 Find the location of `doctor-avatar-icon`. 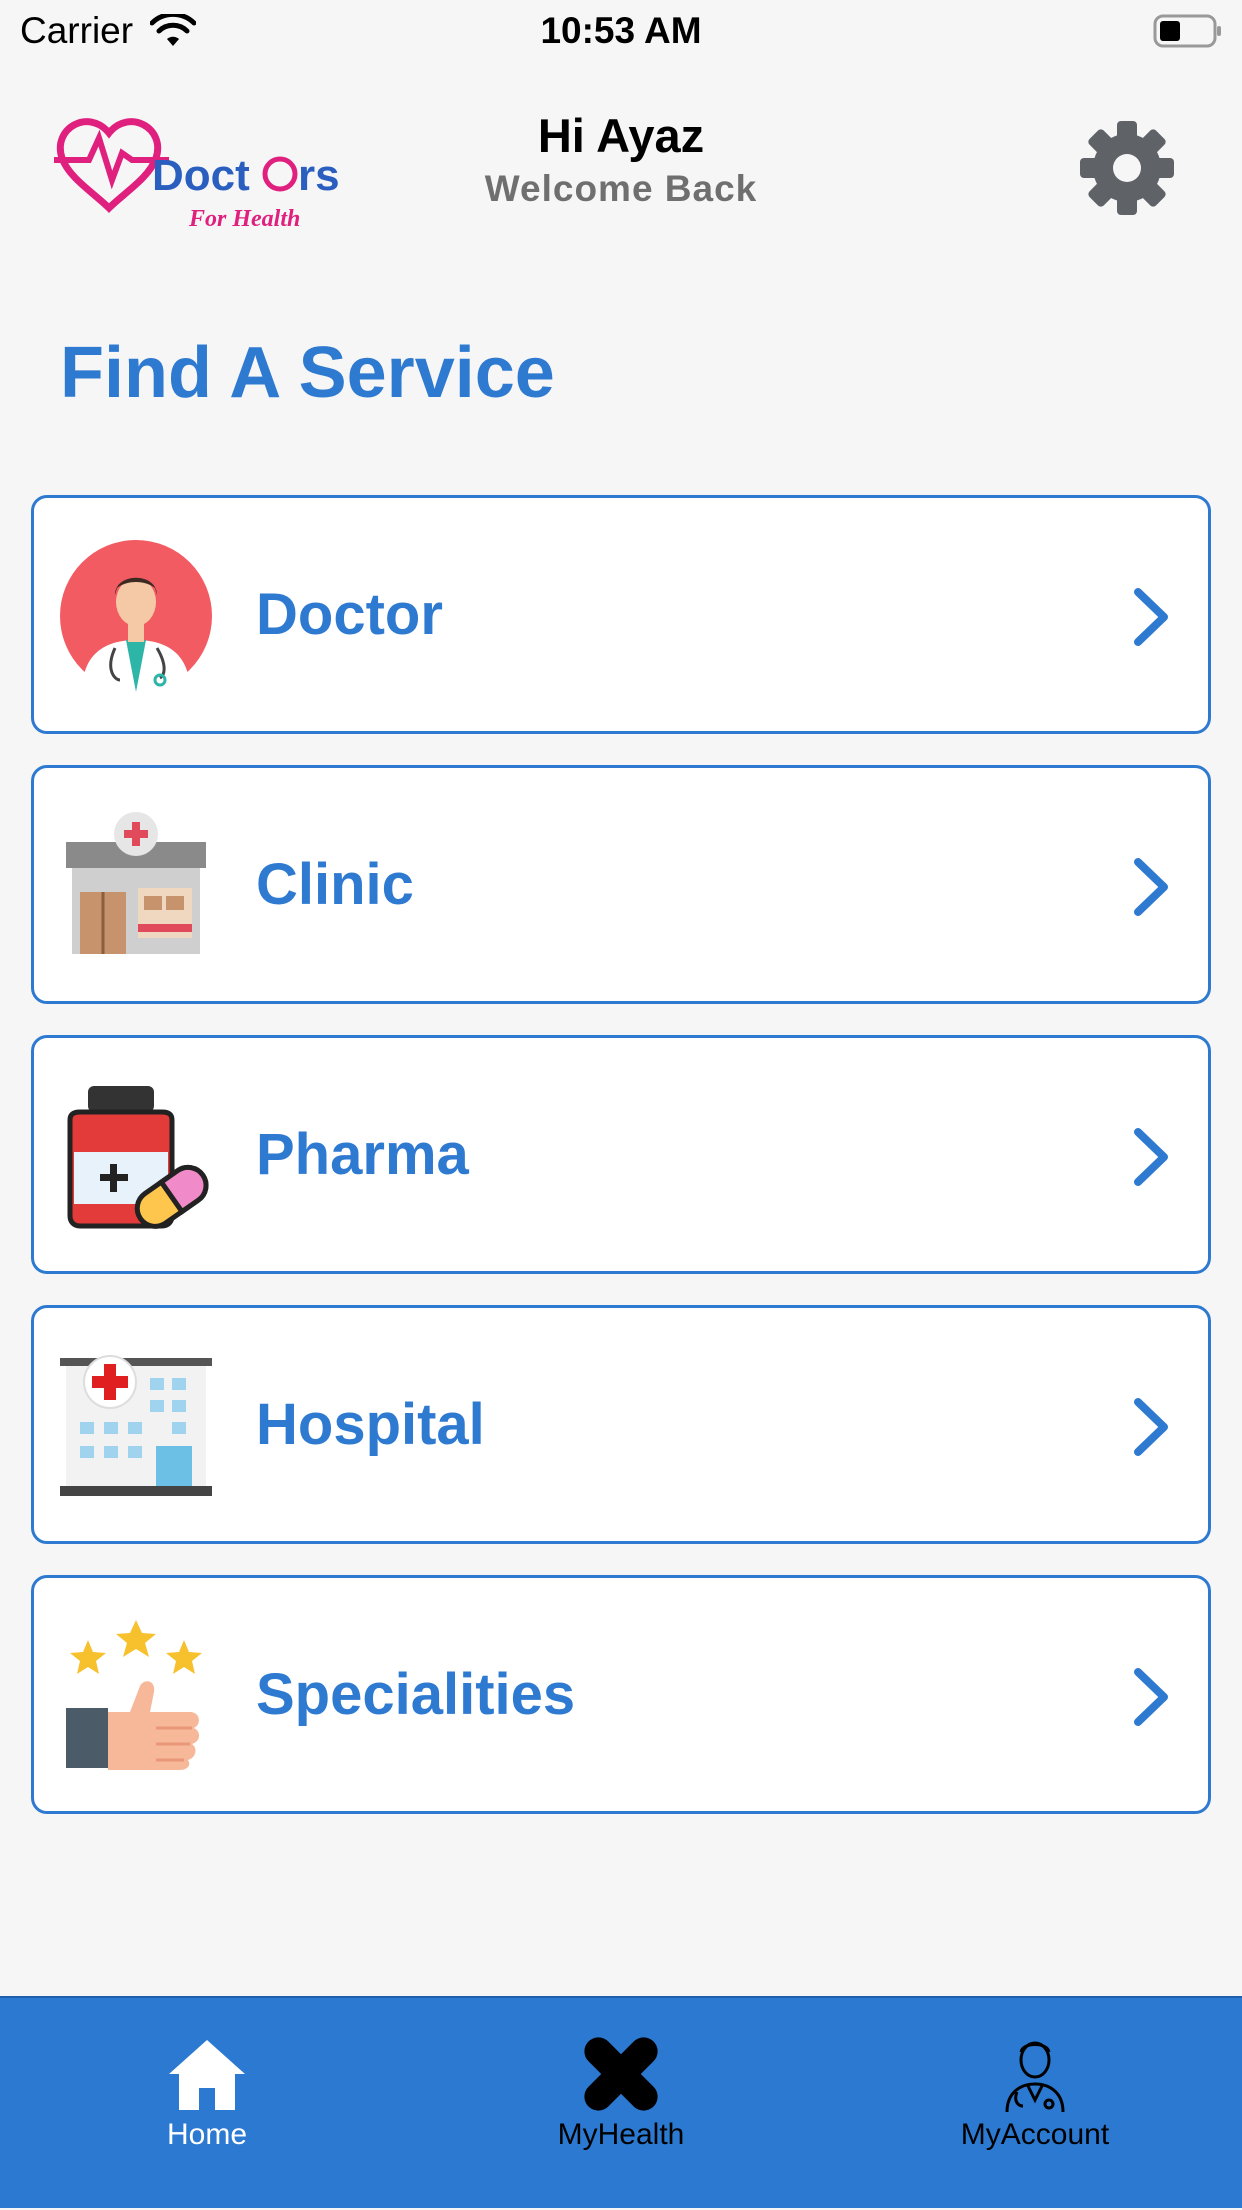

doctor-avatar-icon is located at coordinates (136, 616).